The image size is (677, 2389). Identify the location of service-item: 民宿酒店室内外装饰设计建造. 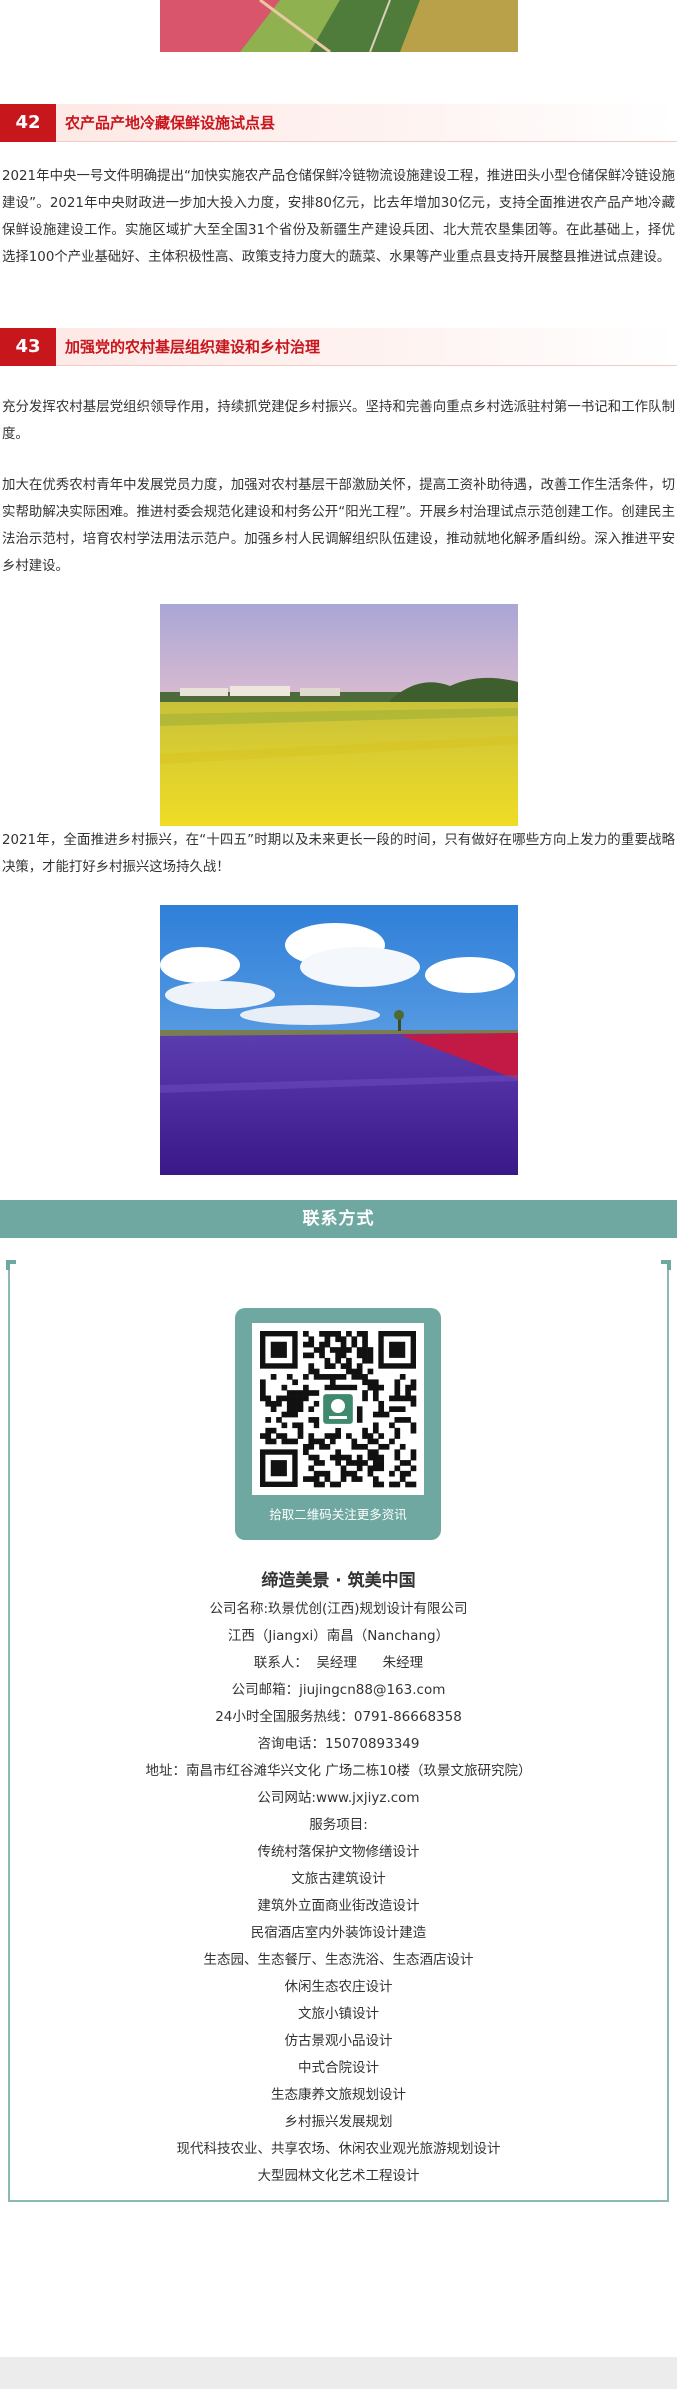
(338, 1933).